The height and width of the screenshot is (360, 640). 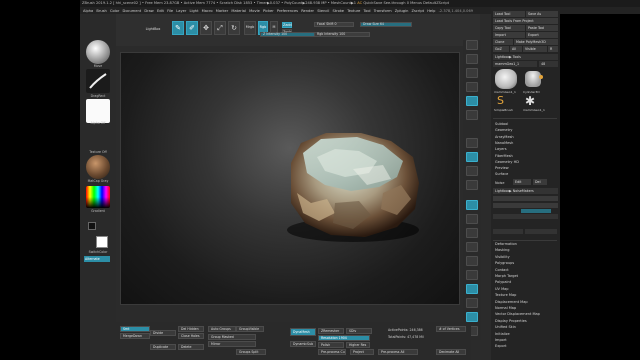 What do you see at coordinates (536, 42) in the screenshot?
I see `make-polymesh-button: Make PolyMesh3D` at bounding box center [536, 42].